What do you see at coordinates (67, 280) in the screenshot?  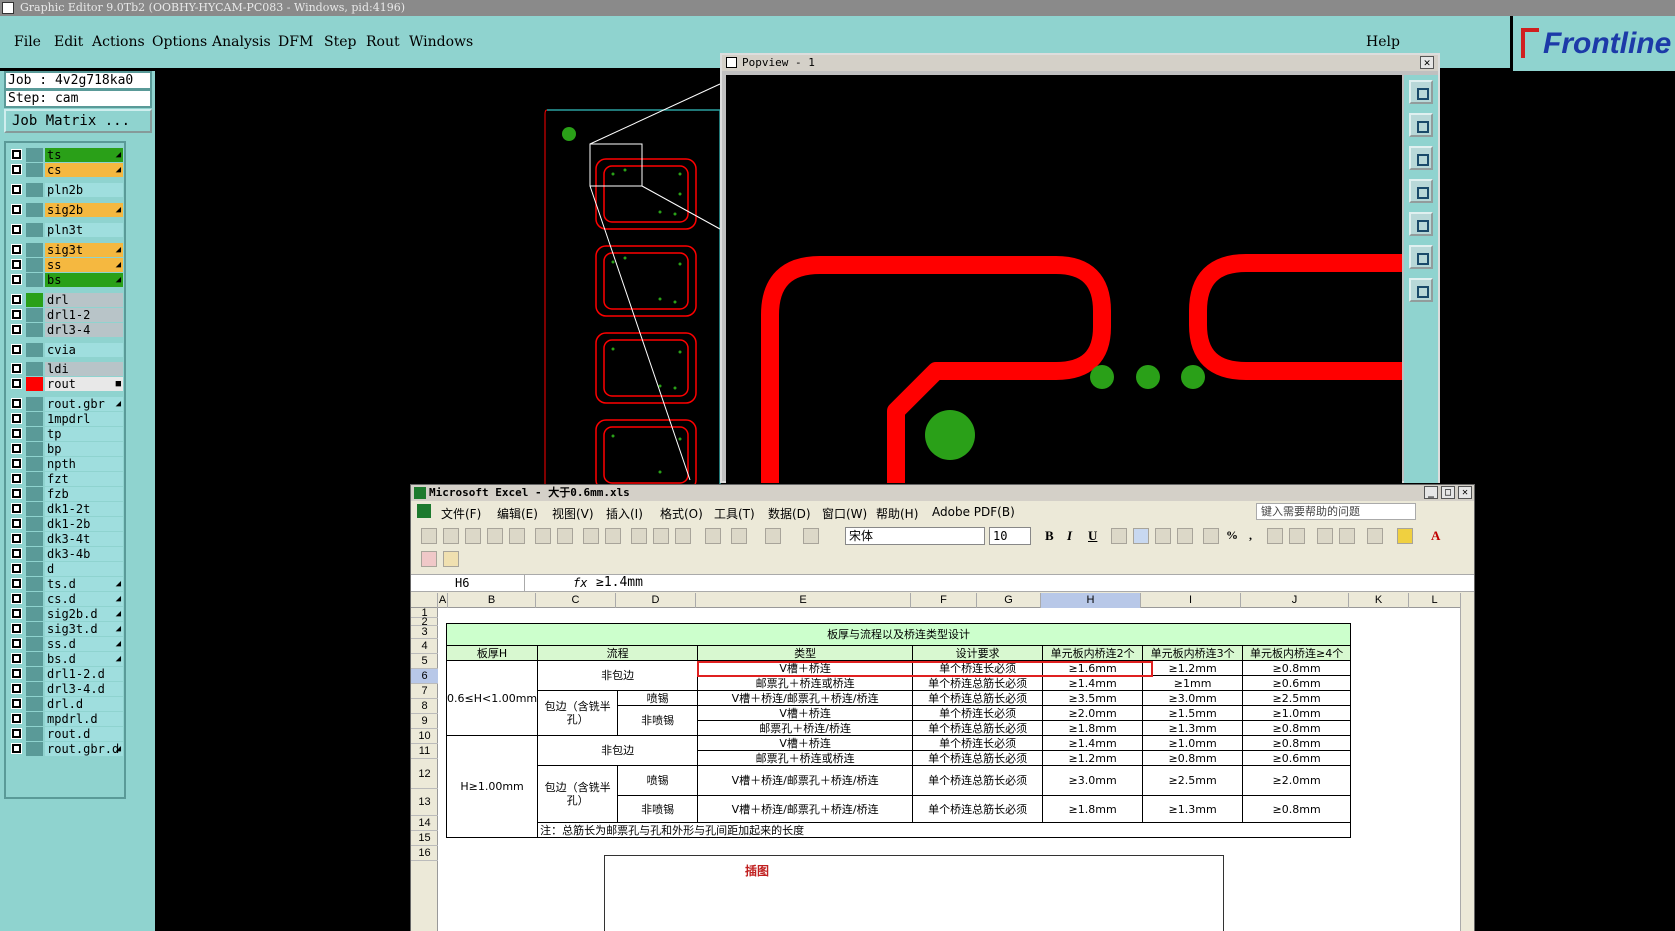 I see `layer-row: bs ◢` at bounding box center [67, 280].